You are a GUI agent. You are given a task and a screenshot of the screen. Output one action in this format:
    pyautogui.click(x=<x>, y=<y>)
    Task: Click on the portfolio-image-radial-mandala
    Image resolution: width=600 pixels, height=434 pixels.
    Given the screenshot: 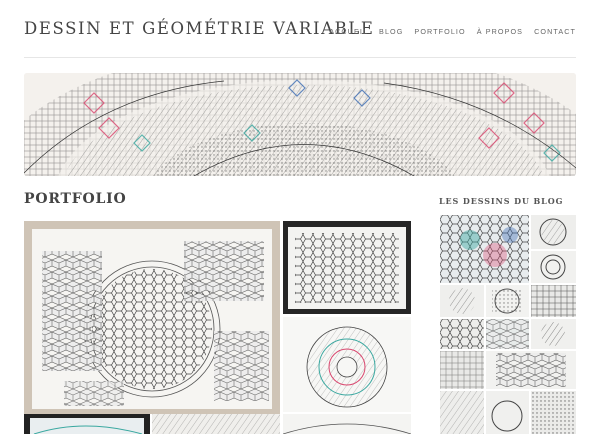 What is the action you would take?
    pyautogui.click(x=347, y=364)
    